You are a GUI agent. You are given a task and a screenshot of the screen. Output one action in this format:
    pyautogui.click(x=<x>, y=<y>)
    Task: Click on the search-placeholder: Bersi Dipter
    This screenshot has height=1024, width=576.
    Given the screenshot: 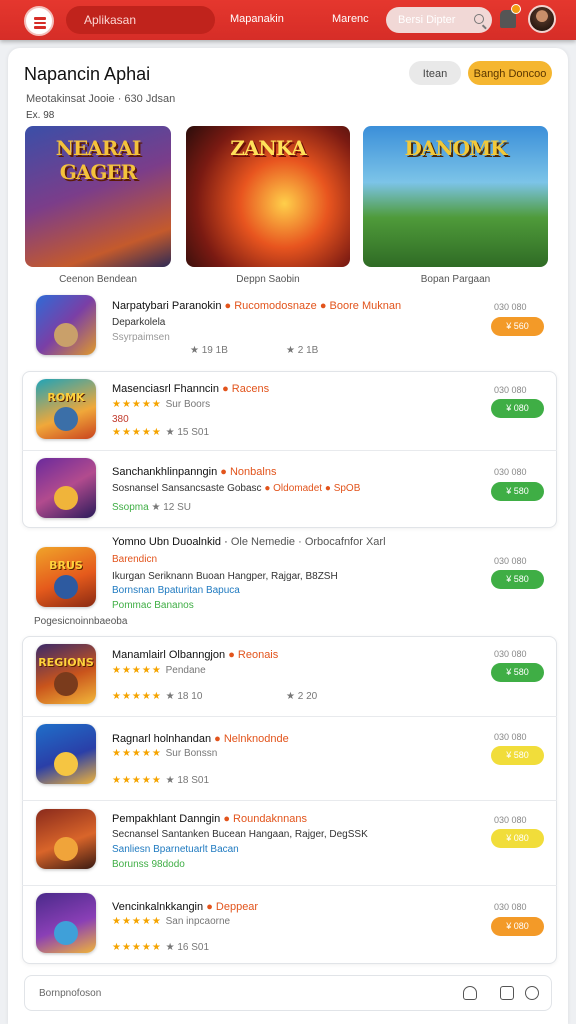 What is the action you would take?
    pyautogui.click(x=427, y=20)
    